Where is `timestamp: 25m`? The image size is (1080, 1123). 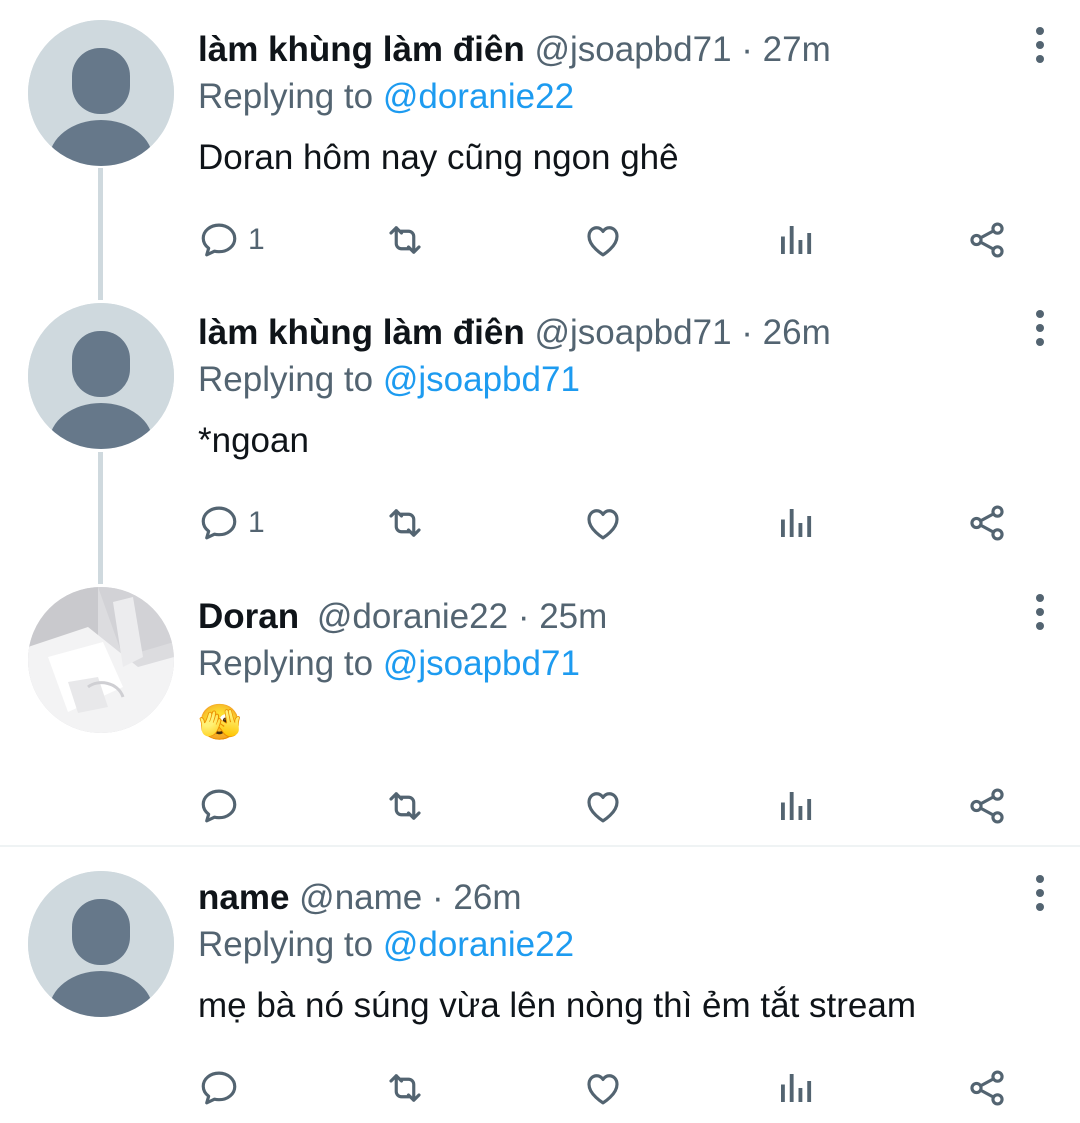 timestamp: 25m is located at coordinates (573, 616).